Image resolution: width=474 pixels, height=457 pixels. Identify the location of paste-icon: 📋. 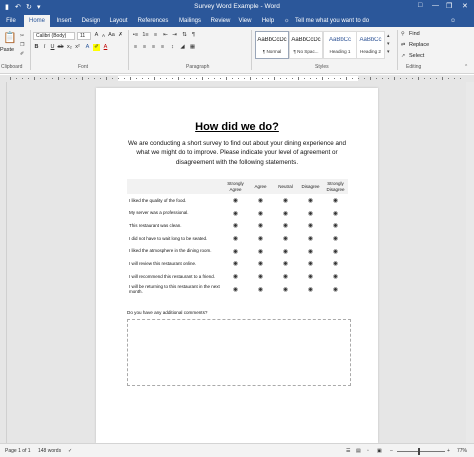
(10, 37).